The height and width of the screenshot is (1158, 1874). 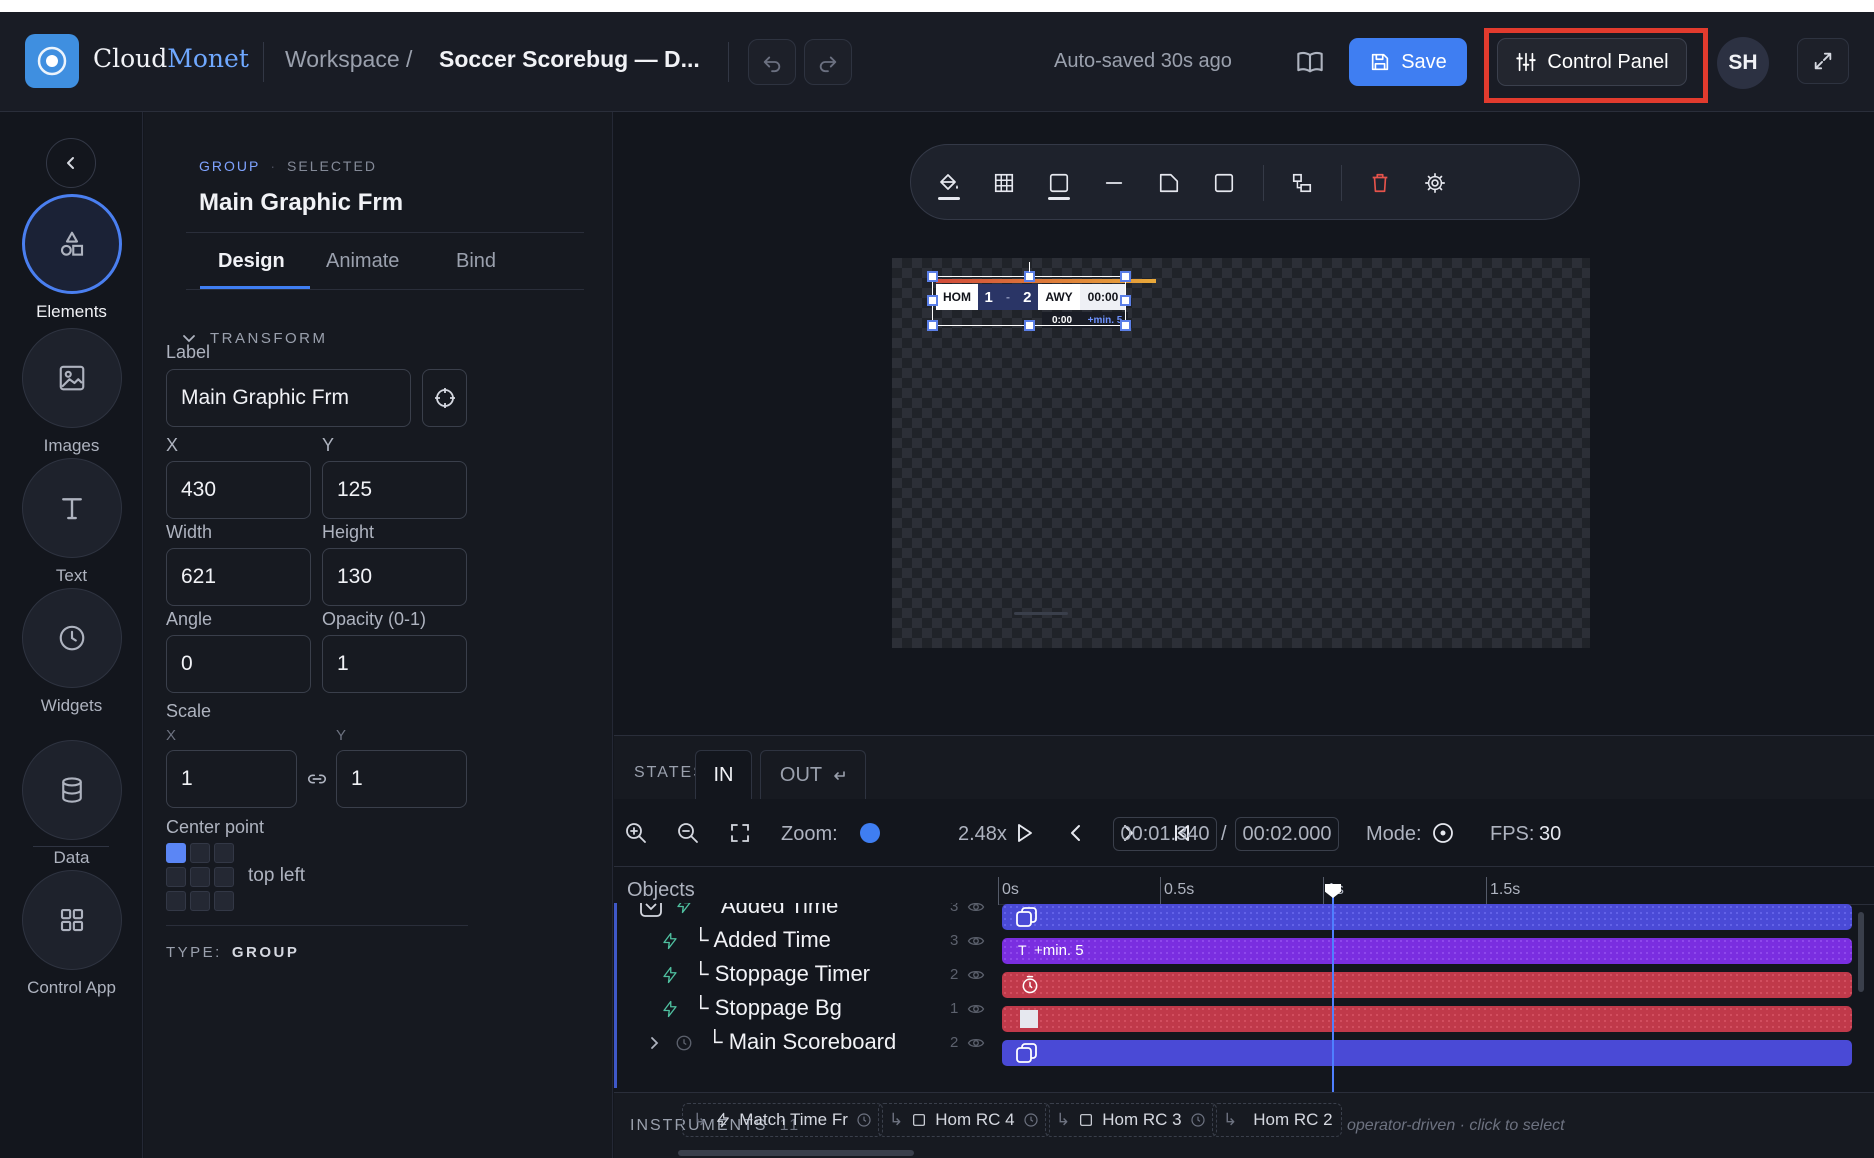 I want to click on crosshair-icon, so click(x=444, y=398).